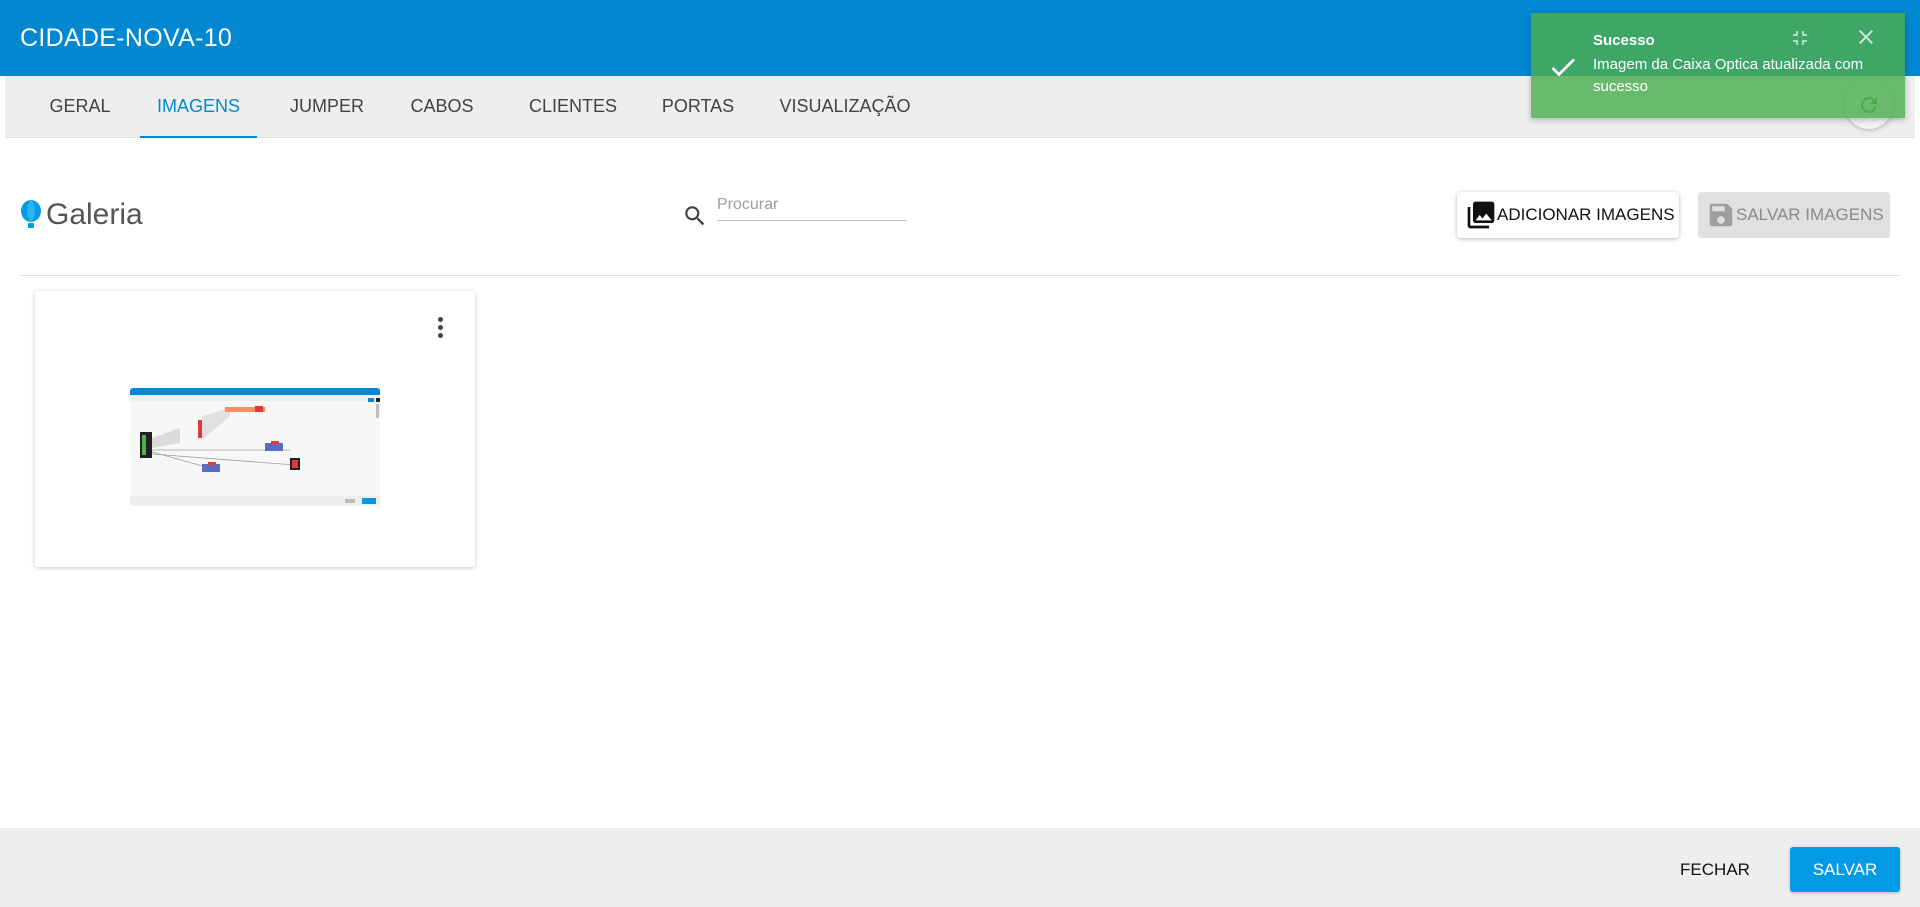  I want to click on save-images-label: SALVAR IMAGENS, so click(1810, 214).